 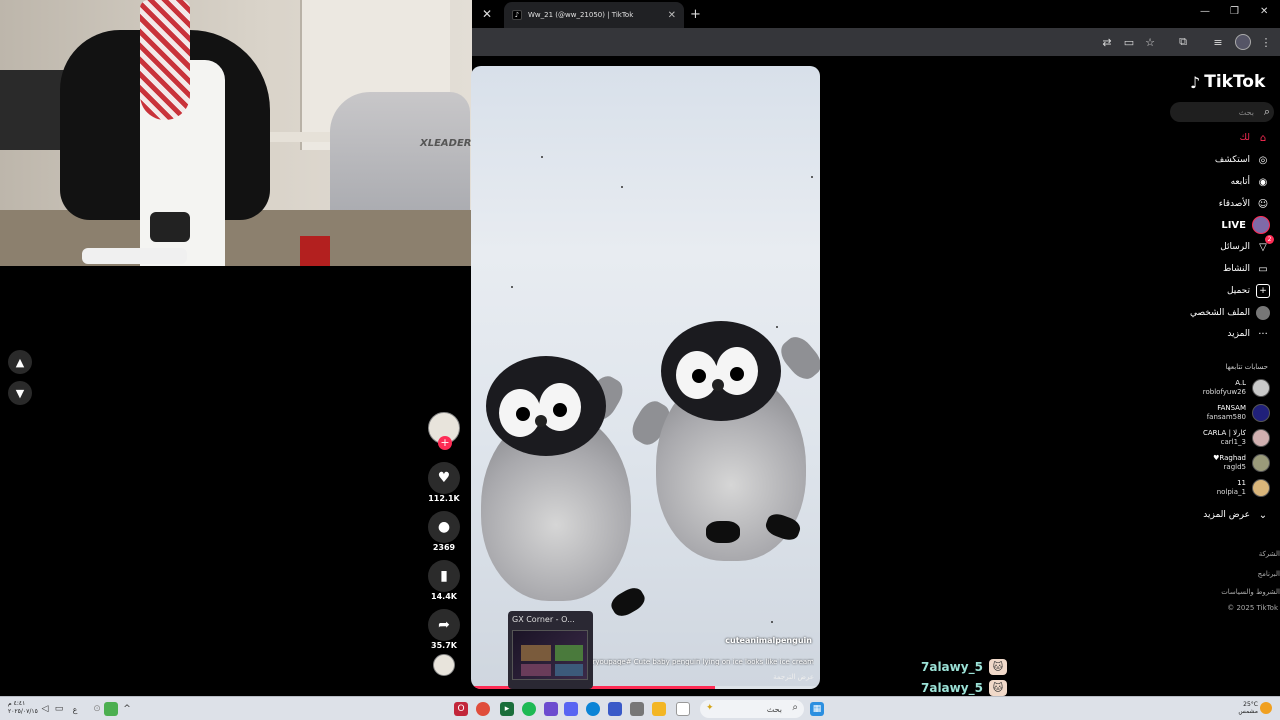 I want to click on nav-item-upload: تحميل +, so click(x=1248, y=291).